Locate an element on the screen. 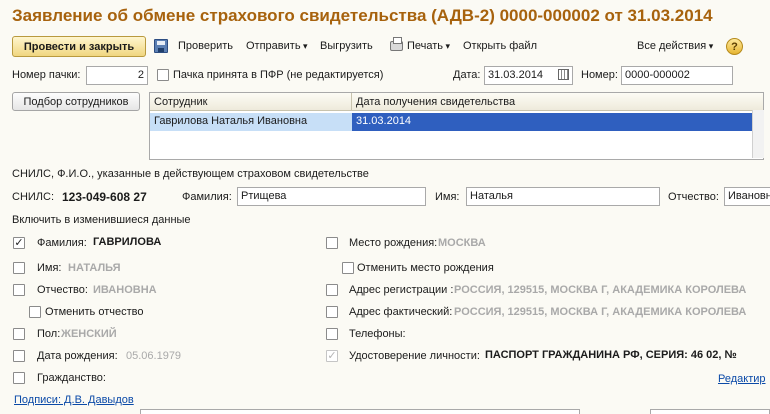 Image resolution: width=770 pixels, height=414 pixels. phones-label: Телефоны: is located at coordinates (377, 334).